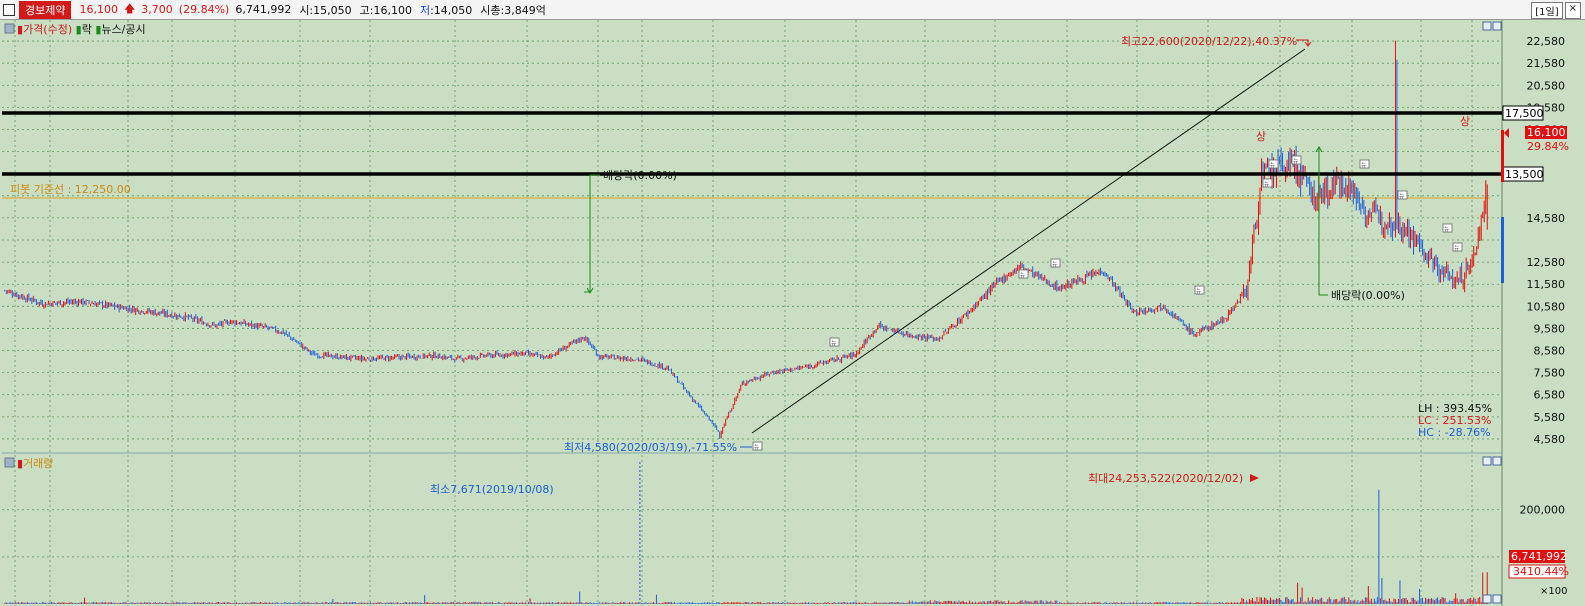 This screenshot has width=1585, height=606. What do you see at coordinates (9, 462) in the screenshot?
I see `volume-menu-icon` at bounding box center [9, 462].